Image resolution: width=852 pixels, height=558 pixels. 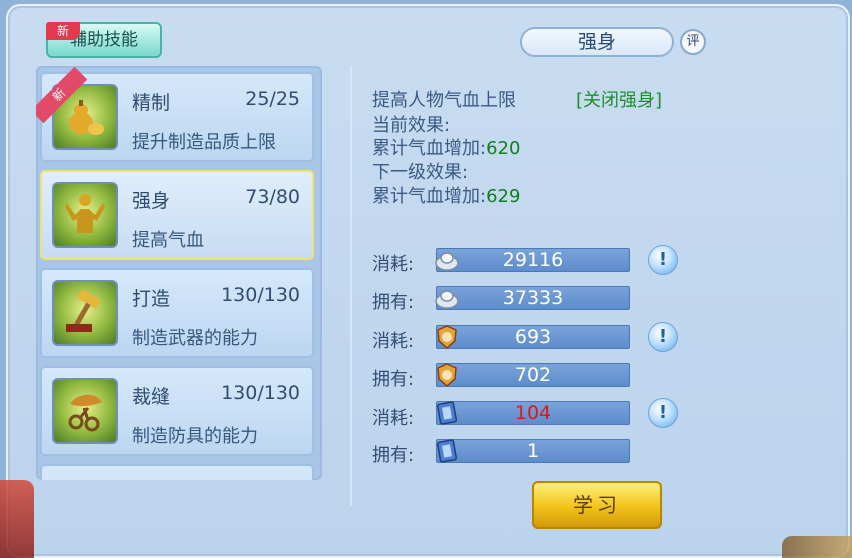 I want to click on skill-name: 强身, so click(x=151, y=201).